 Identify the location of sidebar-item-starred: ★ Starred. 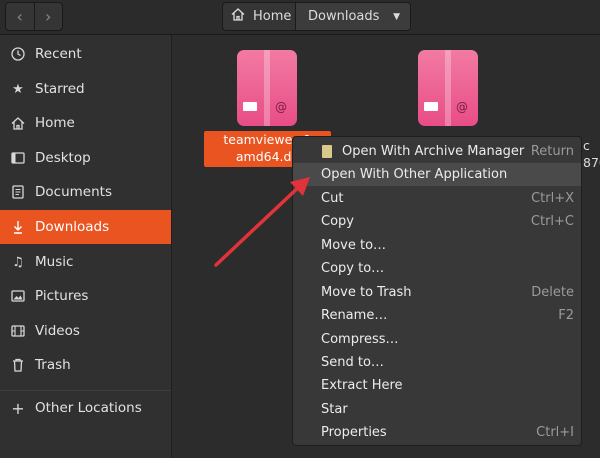
(85, 89).